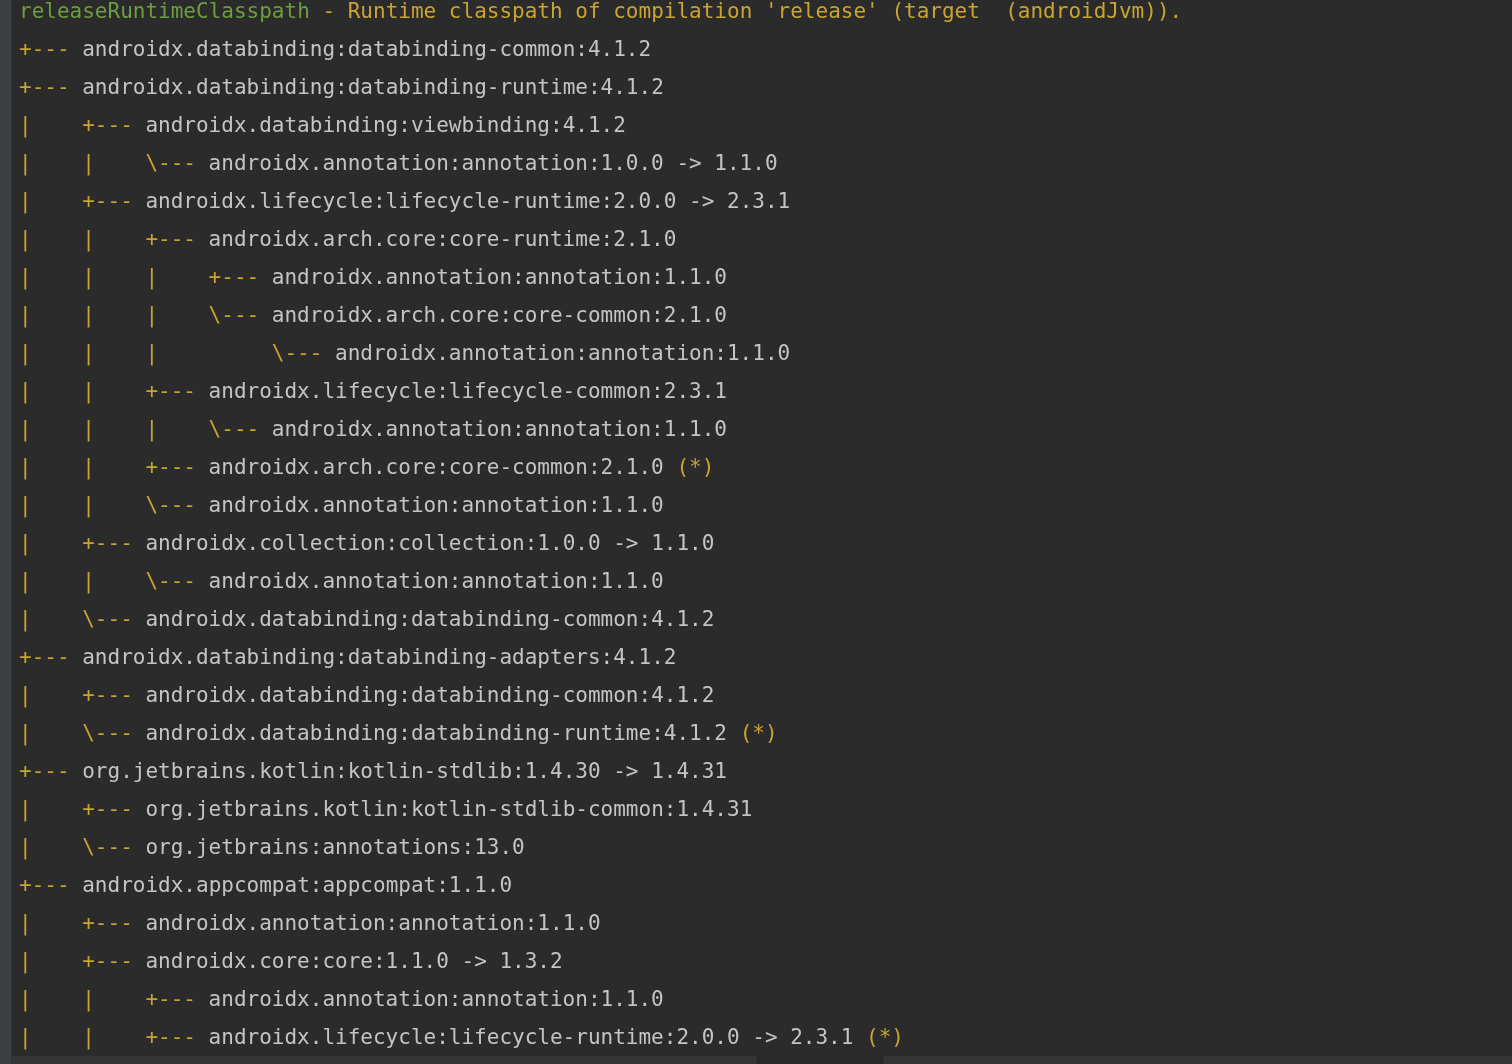 The width and height of the screenshot is (1512, 1064). I want to click on dependency-coordinate: androidx.annotation:annotation:1.0.0 -> 1.1.0, so click(493, 163).